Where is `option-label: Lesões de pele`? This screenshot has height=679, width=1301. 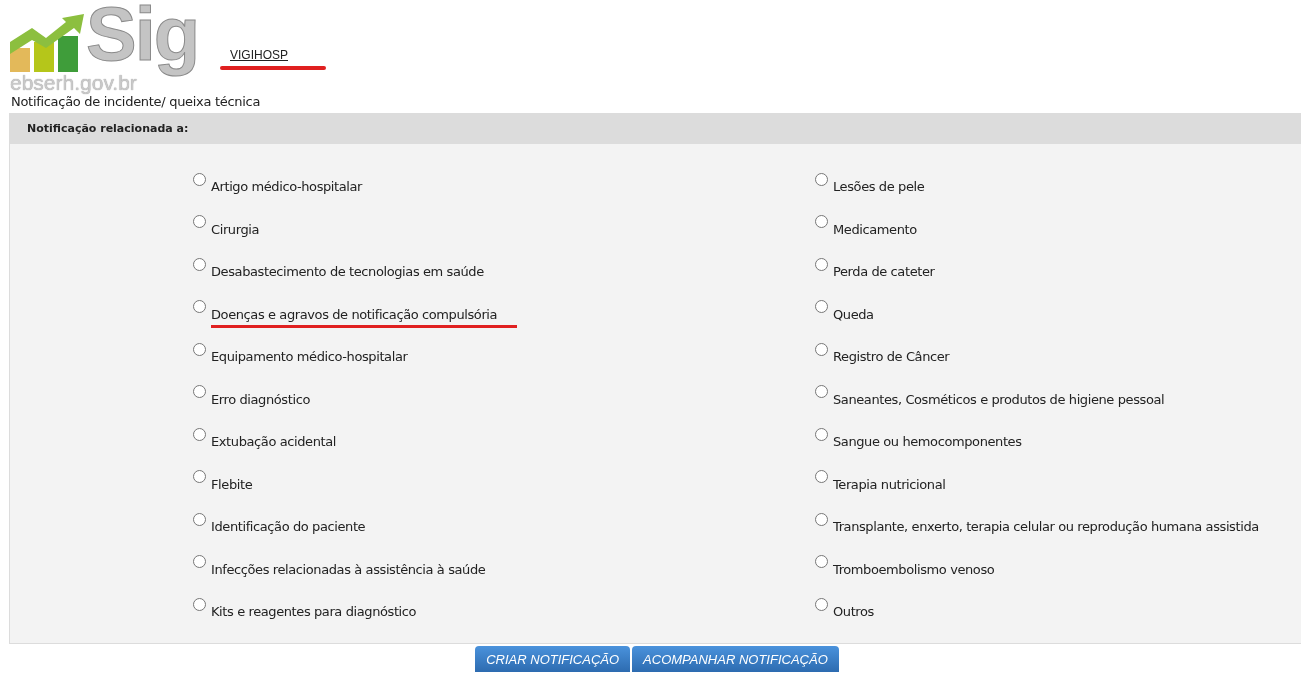 option-label: Lesões de pele is located at coordinates (889, 187).